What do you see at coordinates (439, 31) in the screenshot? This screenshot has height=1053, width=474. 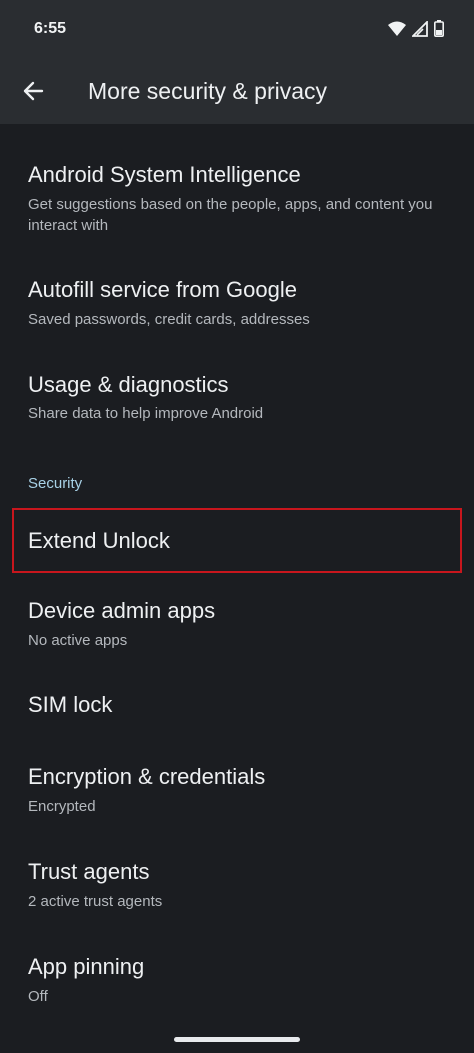 I see `battery-icon` at bounding box center [439, 31].